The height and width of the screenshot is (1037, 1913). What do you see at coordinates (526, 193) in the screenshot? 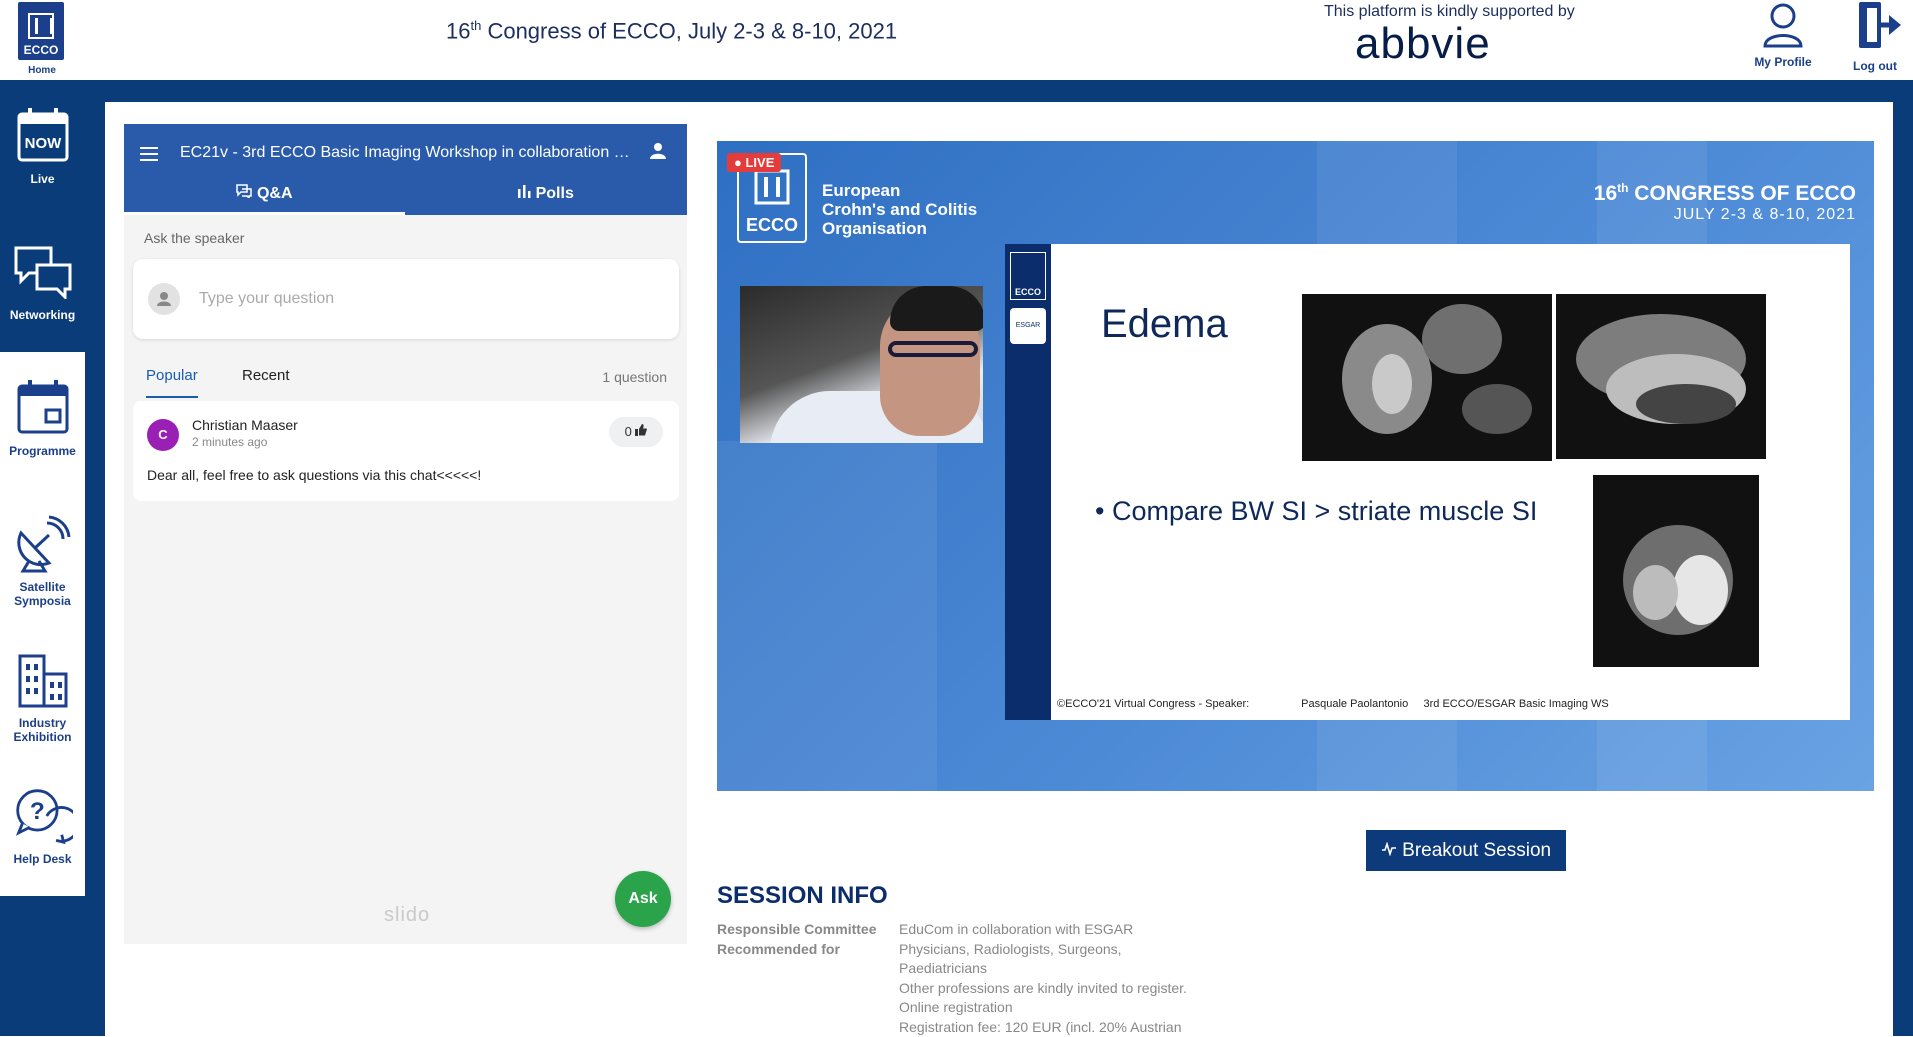
I see `polls-icon` at bounding box center [526, 193].